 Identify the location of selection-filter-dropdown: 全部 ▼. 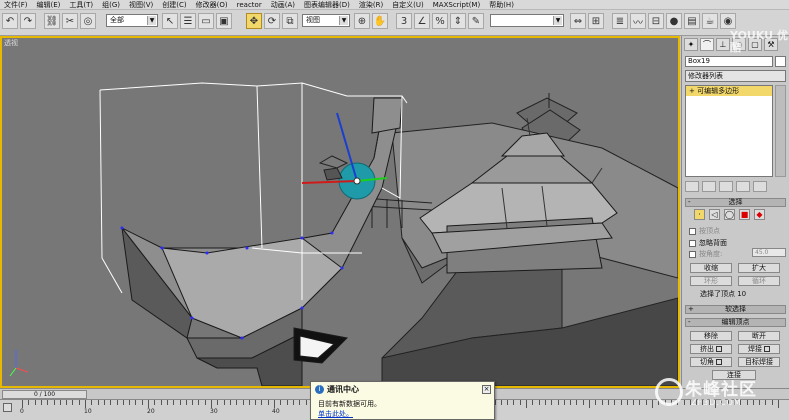
(132, 20).